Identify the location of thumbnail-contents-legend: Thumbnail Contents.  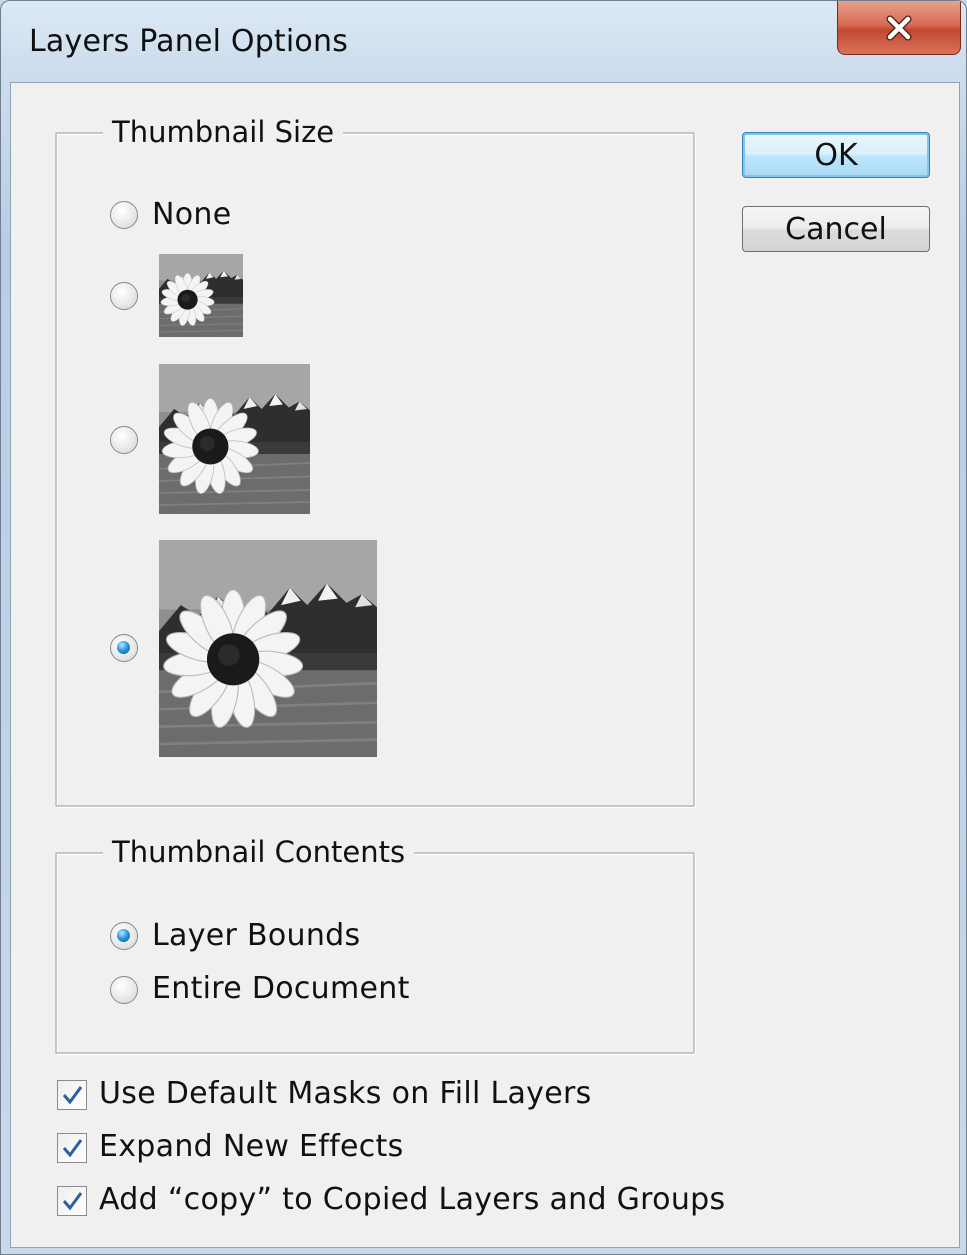
(259, 852).